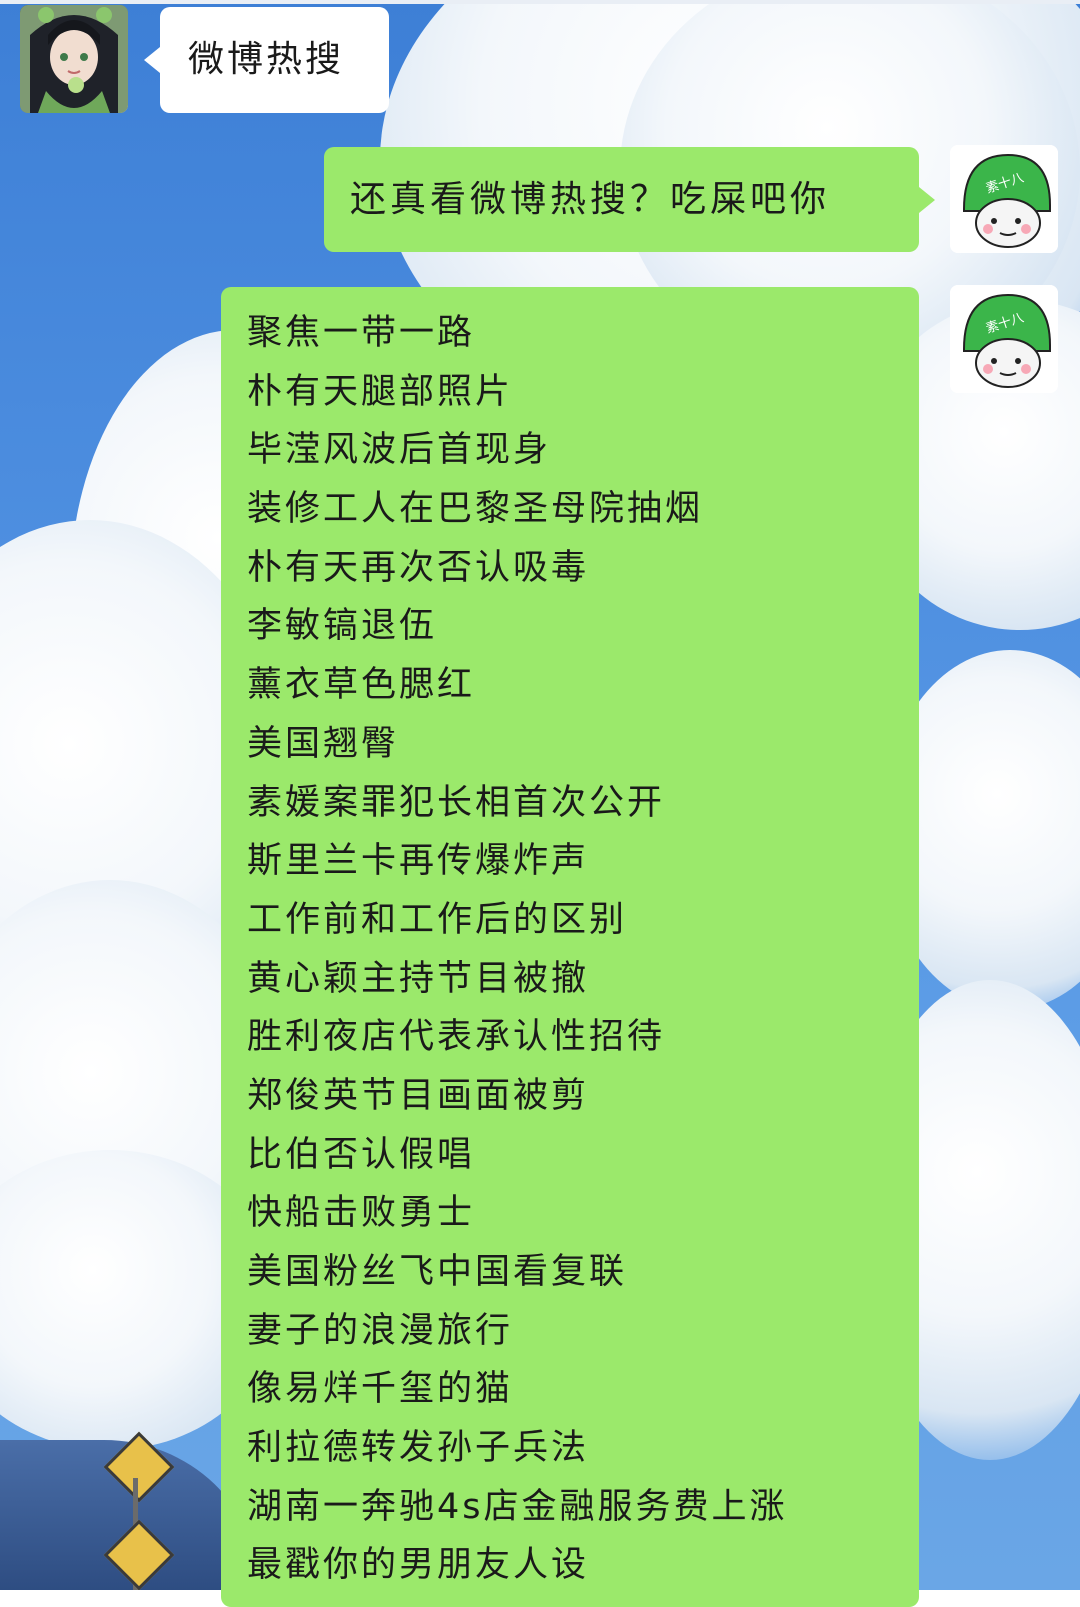 The height and width of the screenshot is (1607, 1080). I want to click on list-item: 利拉德转发孙子兵法, so click(418, 1448).